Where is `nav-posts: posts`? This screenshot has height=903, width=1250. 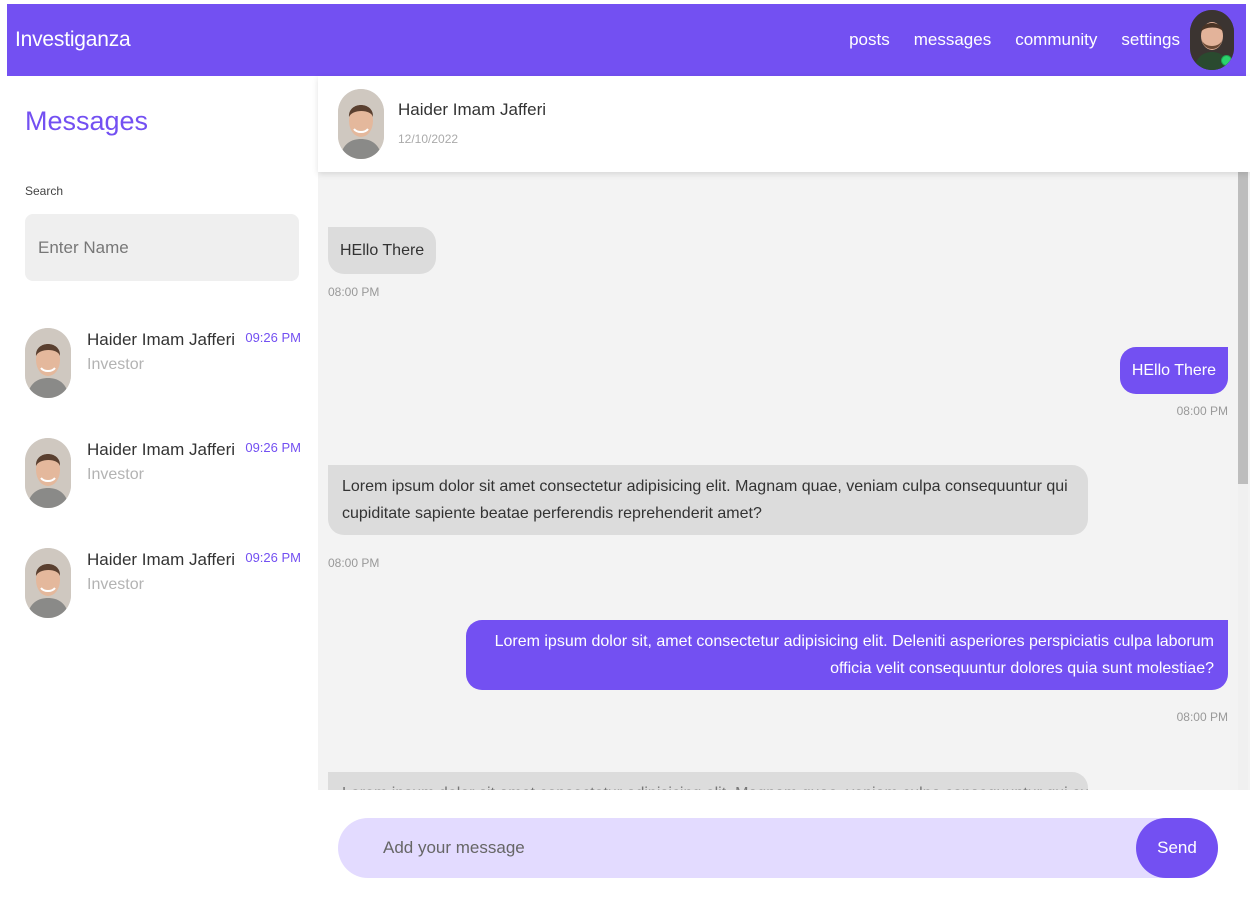 nav-posts: posts is located at coordinates (869, 40).